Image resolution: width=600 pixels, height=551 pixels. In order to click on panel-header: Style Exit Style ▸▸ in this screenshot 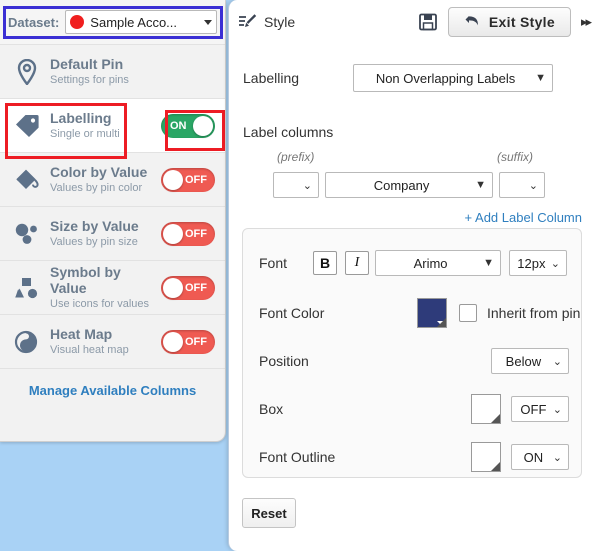, I will do `click(414, 22)`.